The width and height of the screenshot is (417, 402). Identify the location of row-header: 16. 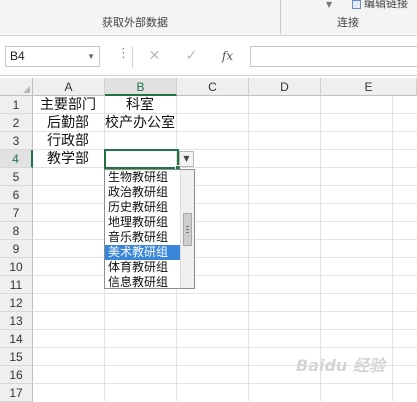
(16, 375).